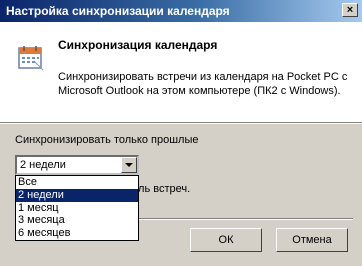 This screenshot has height=266, width=362. What do you see at coordinates (43, 165) in the screenshot?
I see `sync-period-value: 2 недели` at bounding box center [43, 165].